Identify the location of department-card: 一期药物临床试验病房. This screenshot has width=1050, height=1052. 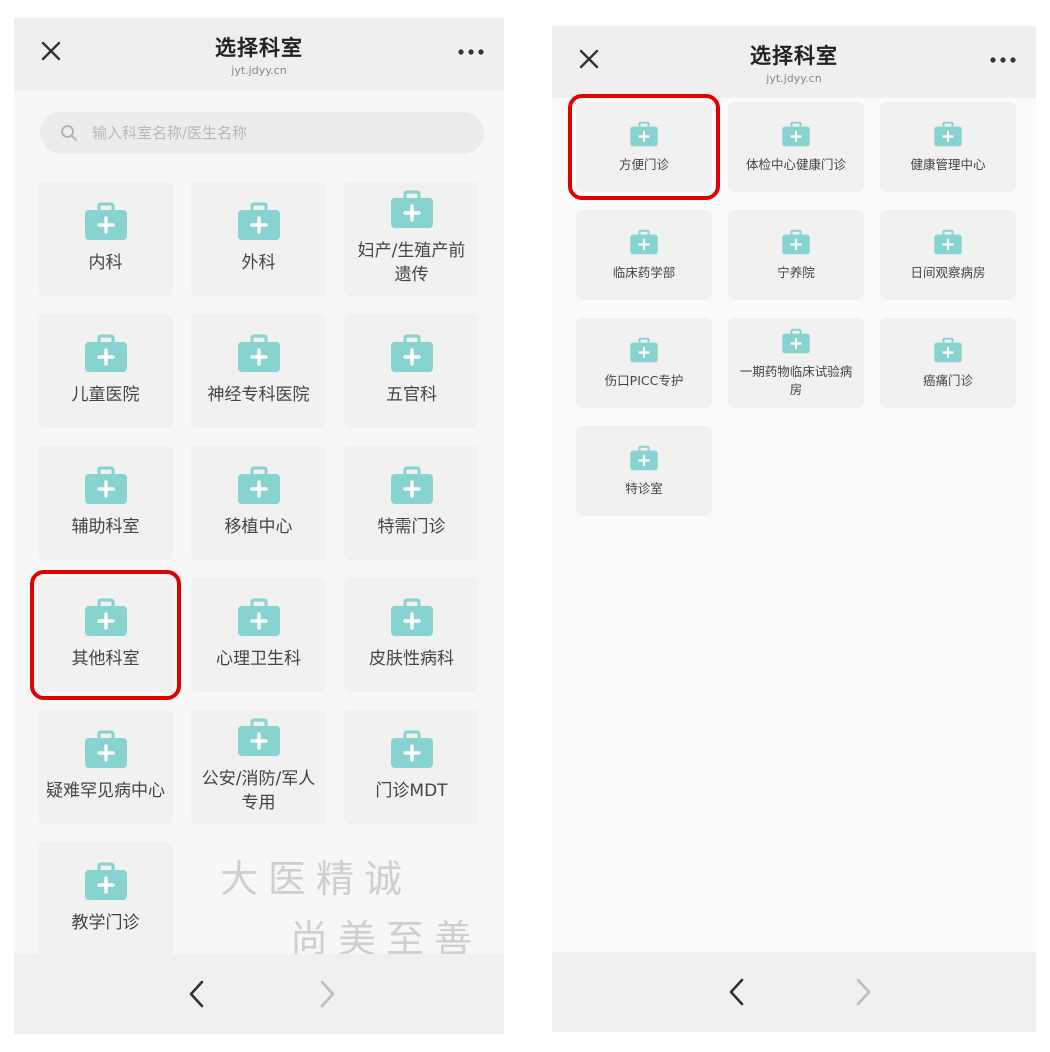
(796, 363).